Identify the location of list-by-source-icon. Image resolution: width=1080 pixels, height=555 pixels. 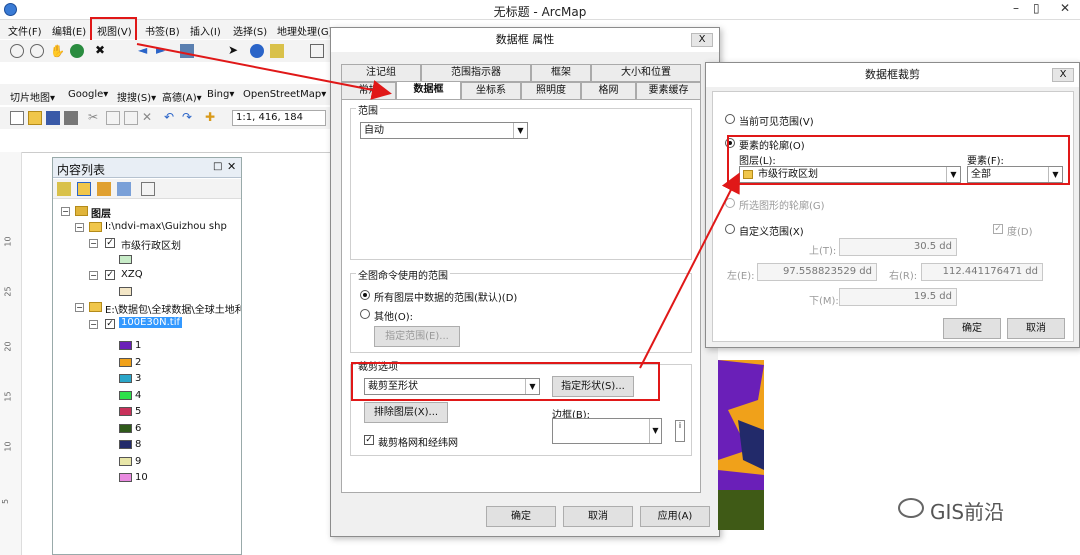
(84, 189).